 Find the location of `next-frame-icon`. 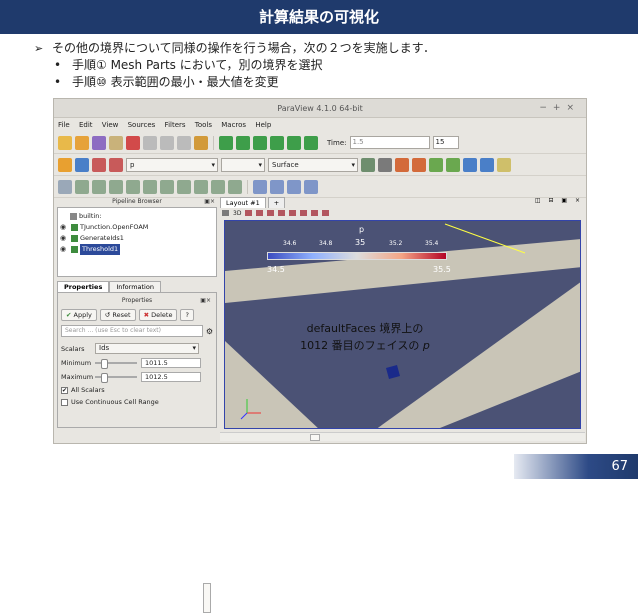

next-frame-icon is located at coordinates (277, 142).